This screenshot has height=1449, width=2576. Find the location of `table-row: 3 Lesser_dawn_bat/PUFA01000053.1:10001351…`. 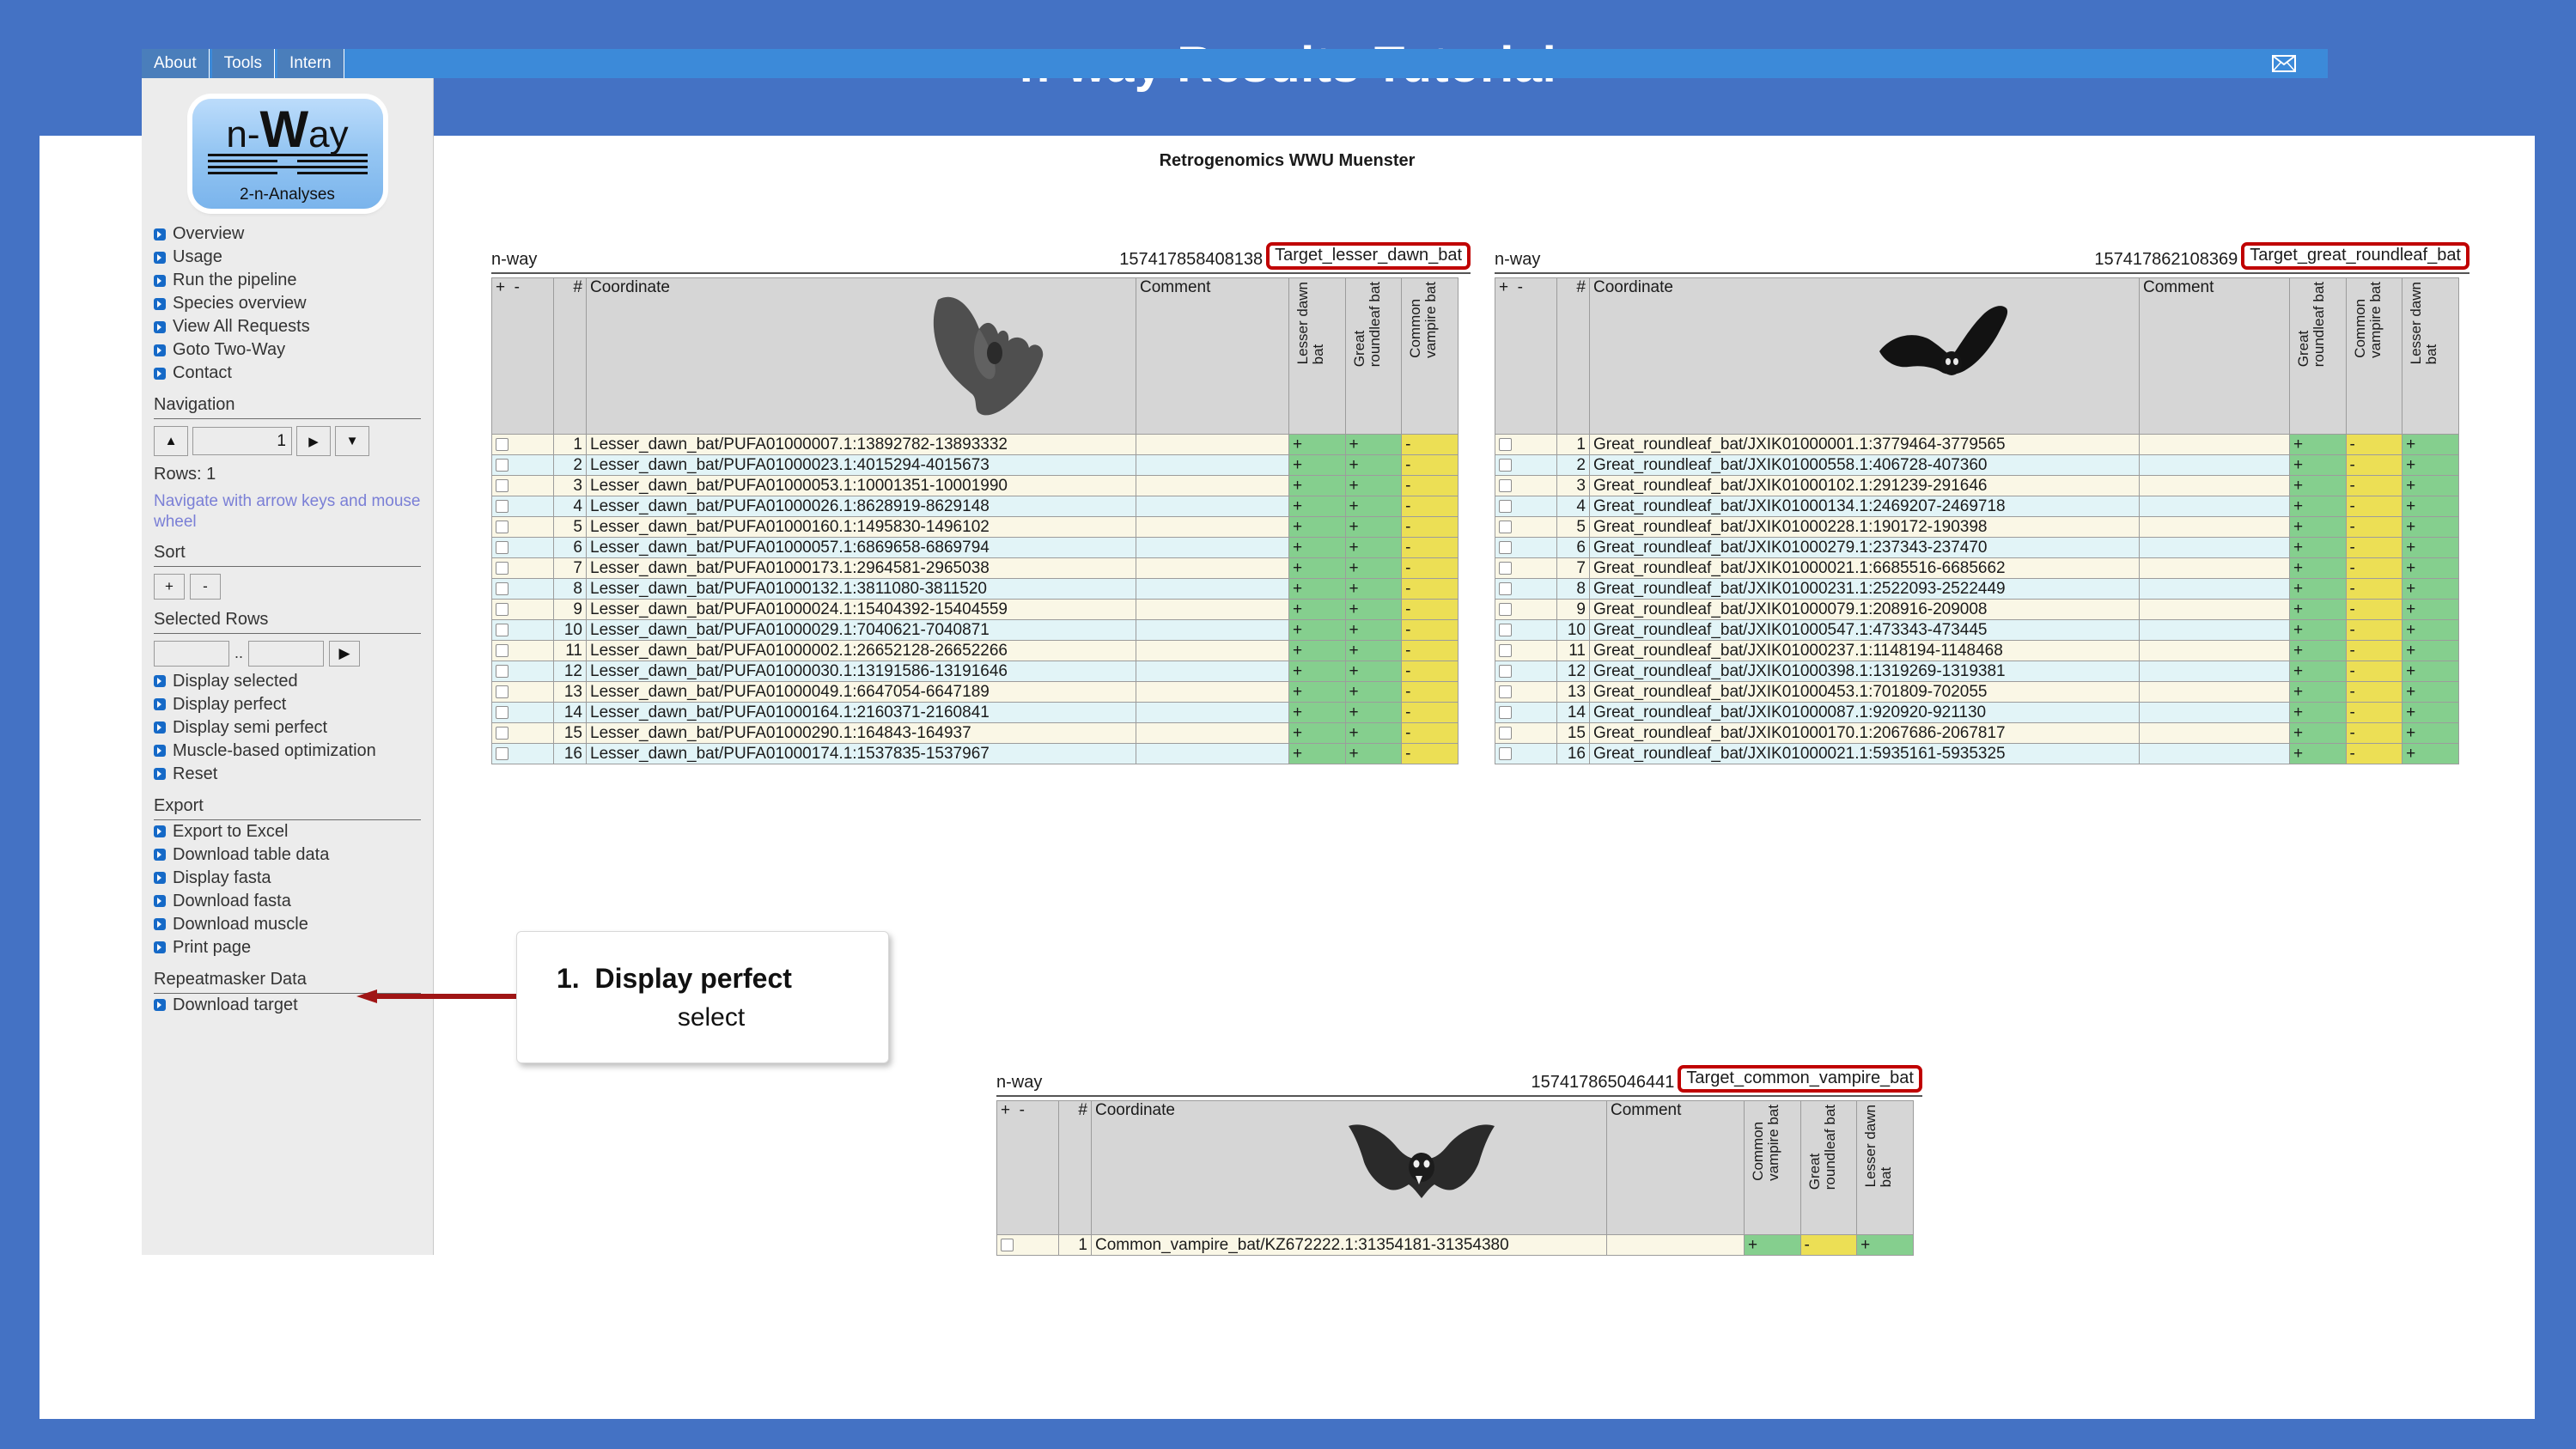

table-row: 3 Lesser_dawn_bat/PUFA01000053.1:10001351… is located at coordinates (975, 485).